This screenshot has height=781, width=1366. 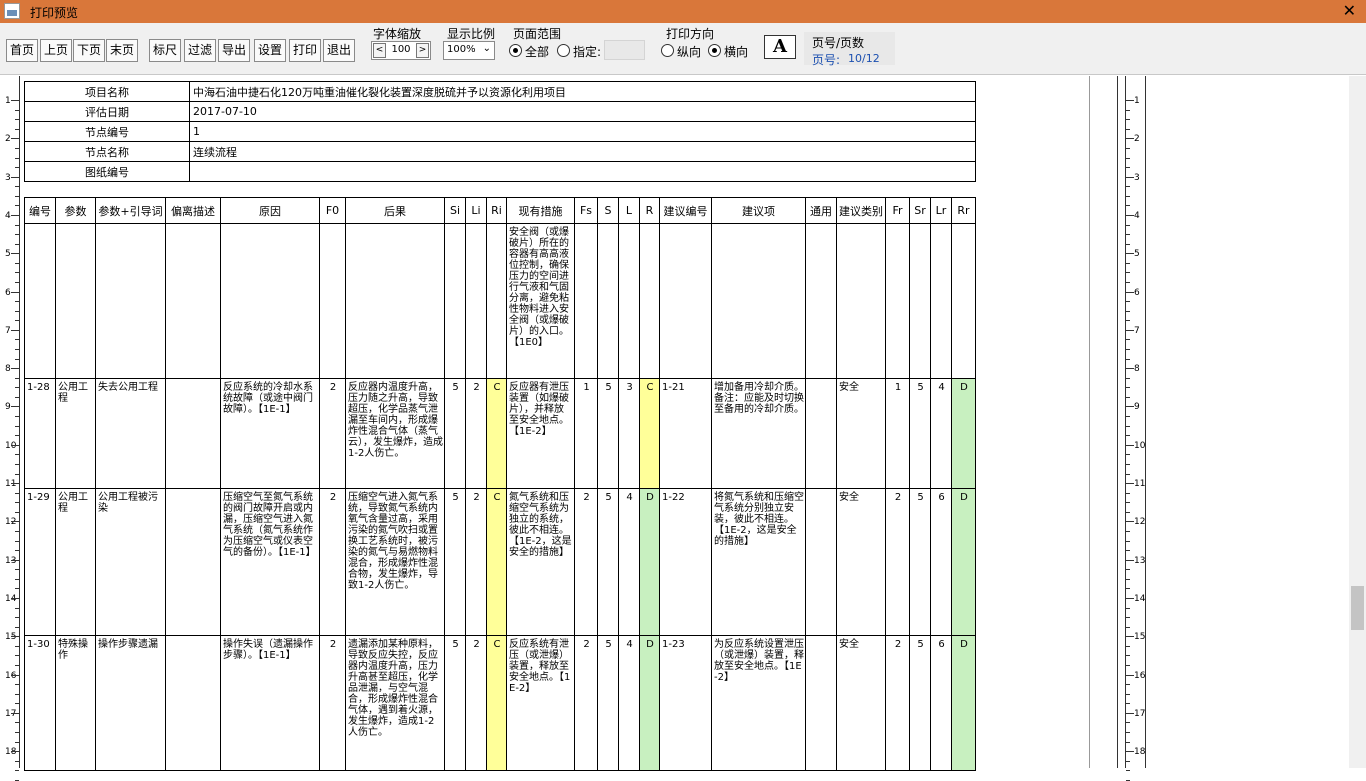 I want to click on close-icon: ✕, so click(x=1349, y=10).